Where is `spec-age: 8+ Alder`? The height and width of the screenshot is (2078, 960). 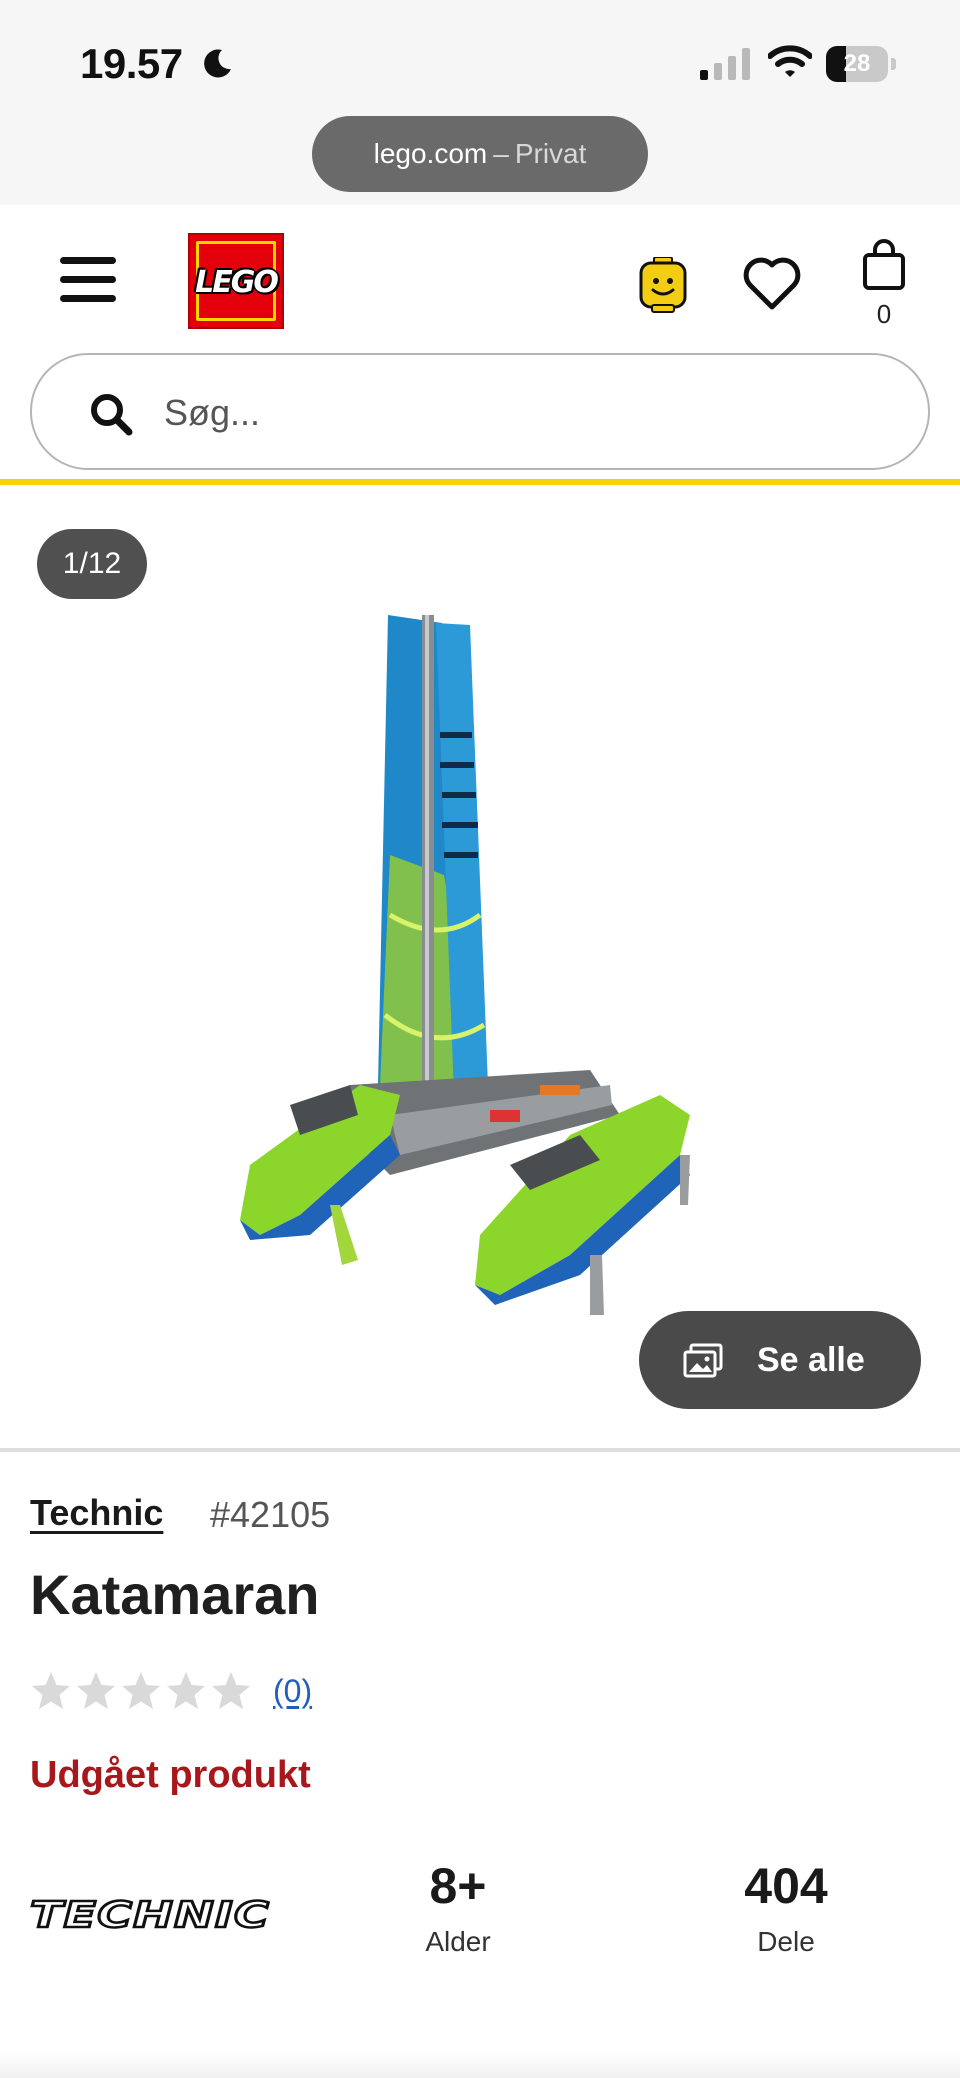 spec-age: 8+ Alder is located at coordinates (458, 1907).